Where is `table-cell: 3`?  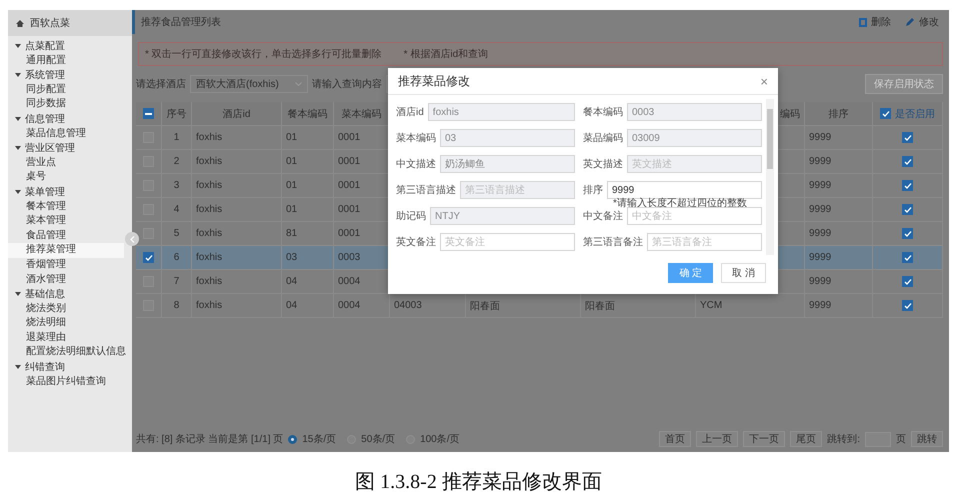 table-cell: 3 is located at coordinates (177, 185).